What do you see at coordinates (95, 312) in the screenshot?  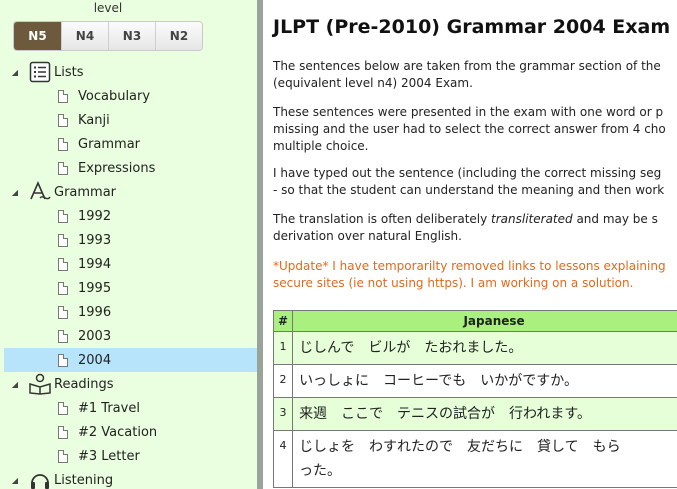 I see `tree-item-label: 1996` at bounding box center [95, 312].